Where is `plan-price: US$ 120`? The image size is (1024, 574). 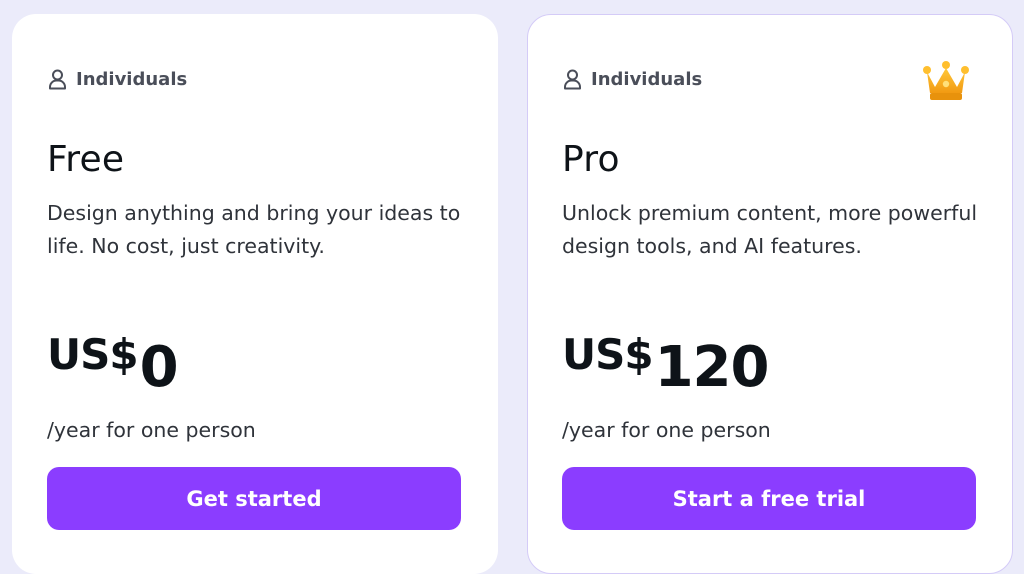
plan-price: US$ 120 is located at coordinates (666, 363).